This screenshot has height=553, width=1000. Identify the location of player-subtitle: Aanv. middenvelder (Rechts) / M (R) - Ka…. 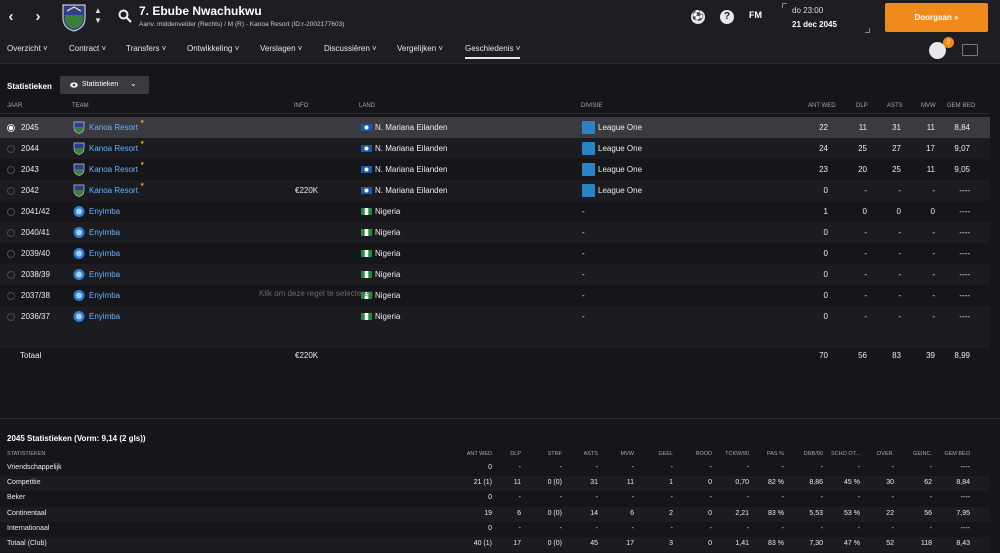
(241, 24).